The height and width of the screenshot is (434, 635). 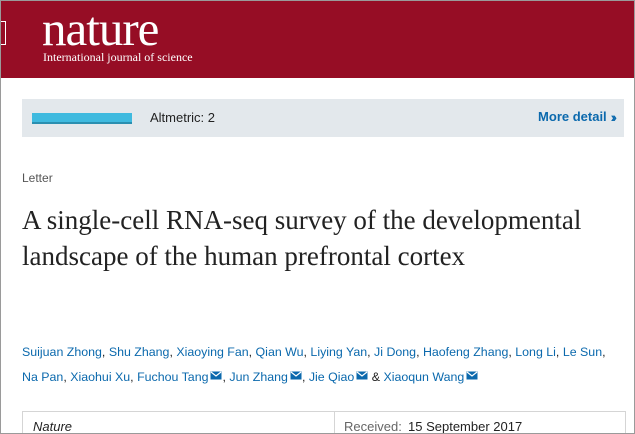 What do you see at coordinates (53, 426) in the screenshot?
I see `journal-name: Nature` at bounding box center [53, 426].